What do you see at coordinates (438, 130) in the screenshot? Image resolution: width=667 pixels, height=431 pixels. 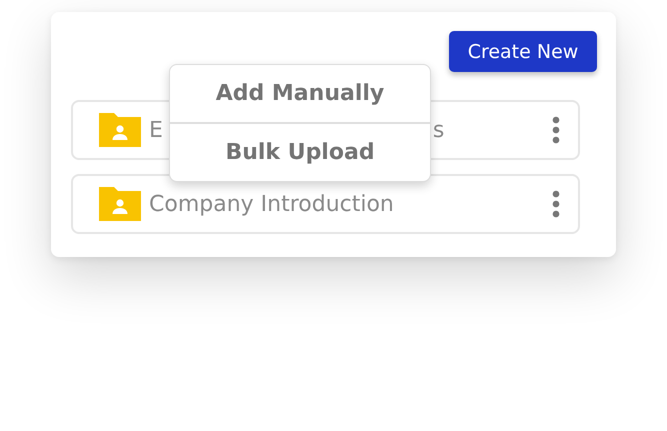 I see `folder-name: s` at bounding box center [438, 130].